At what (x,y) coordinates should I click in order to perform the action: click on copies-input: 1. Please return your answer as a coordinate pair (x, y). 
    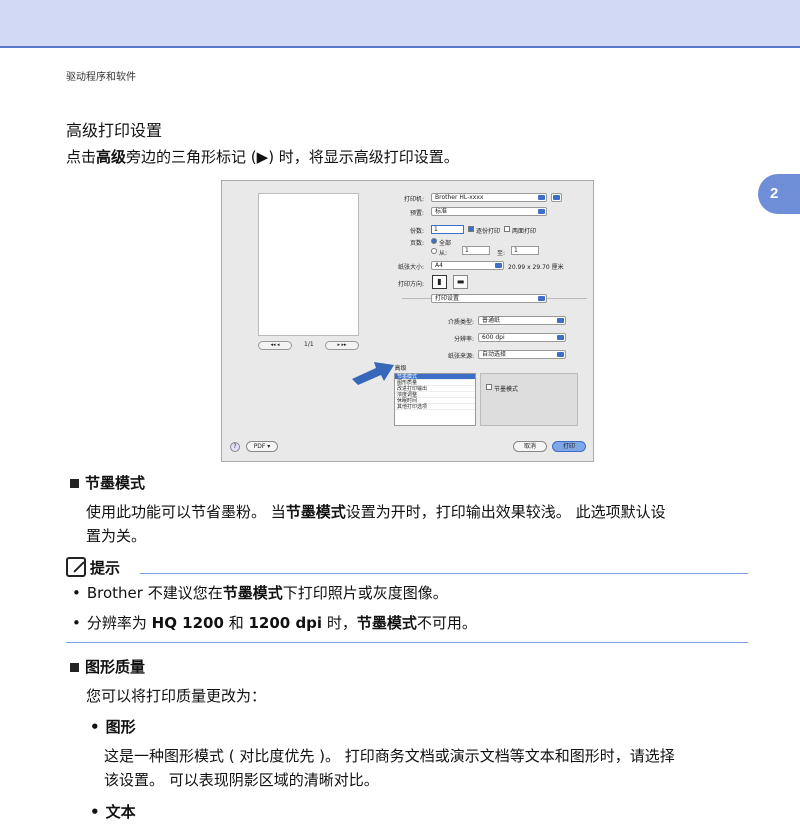
    Looking at the image, I should click on (447, 229).